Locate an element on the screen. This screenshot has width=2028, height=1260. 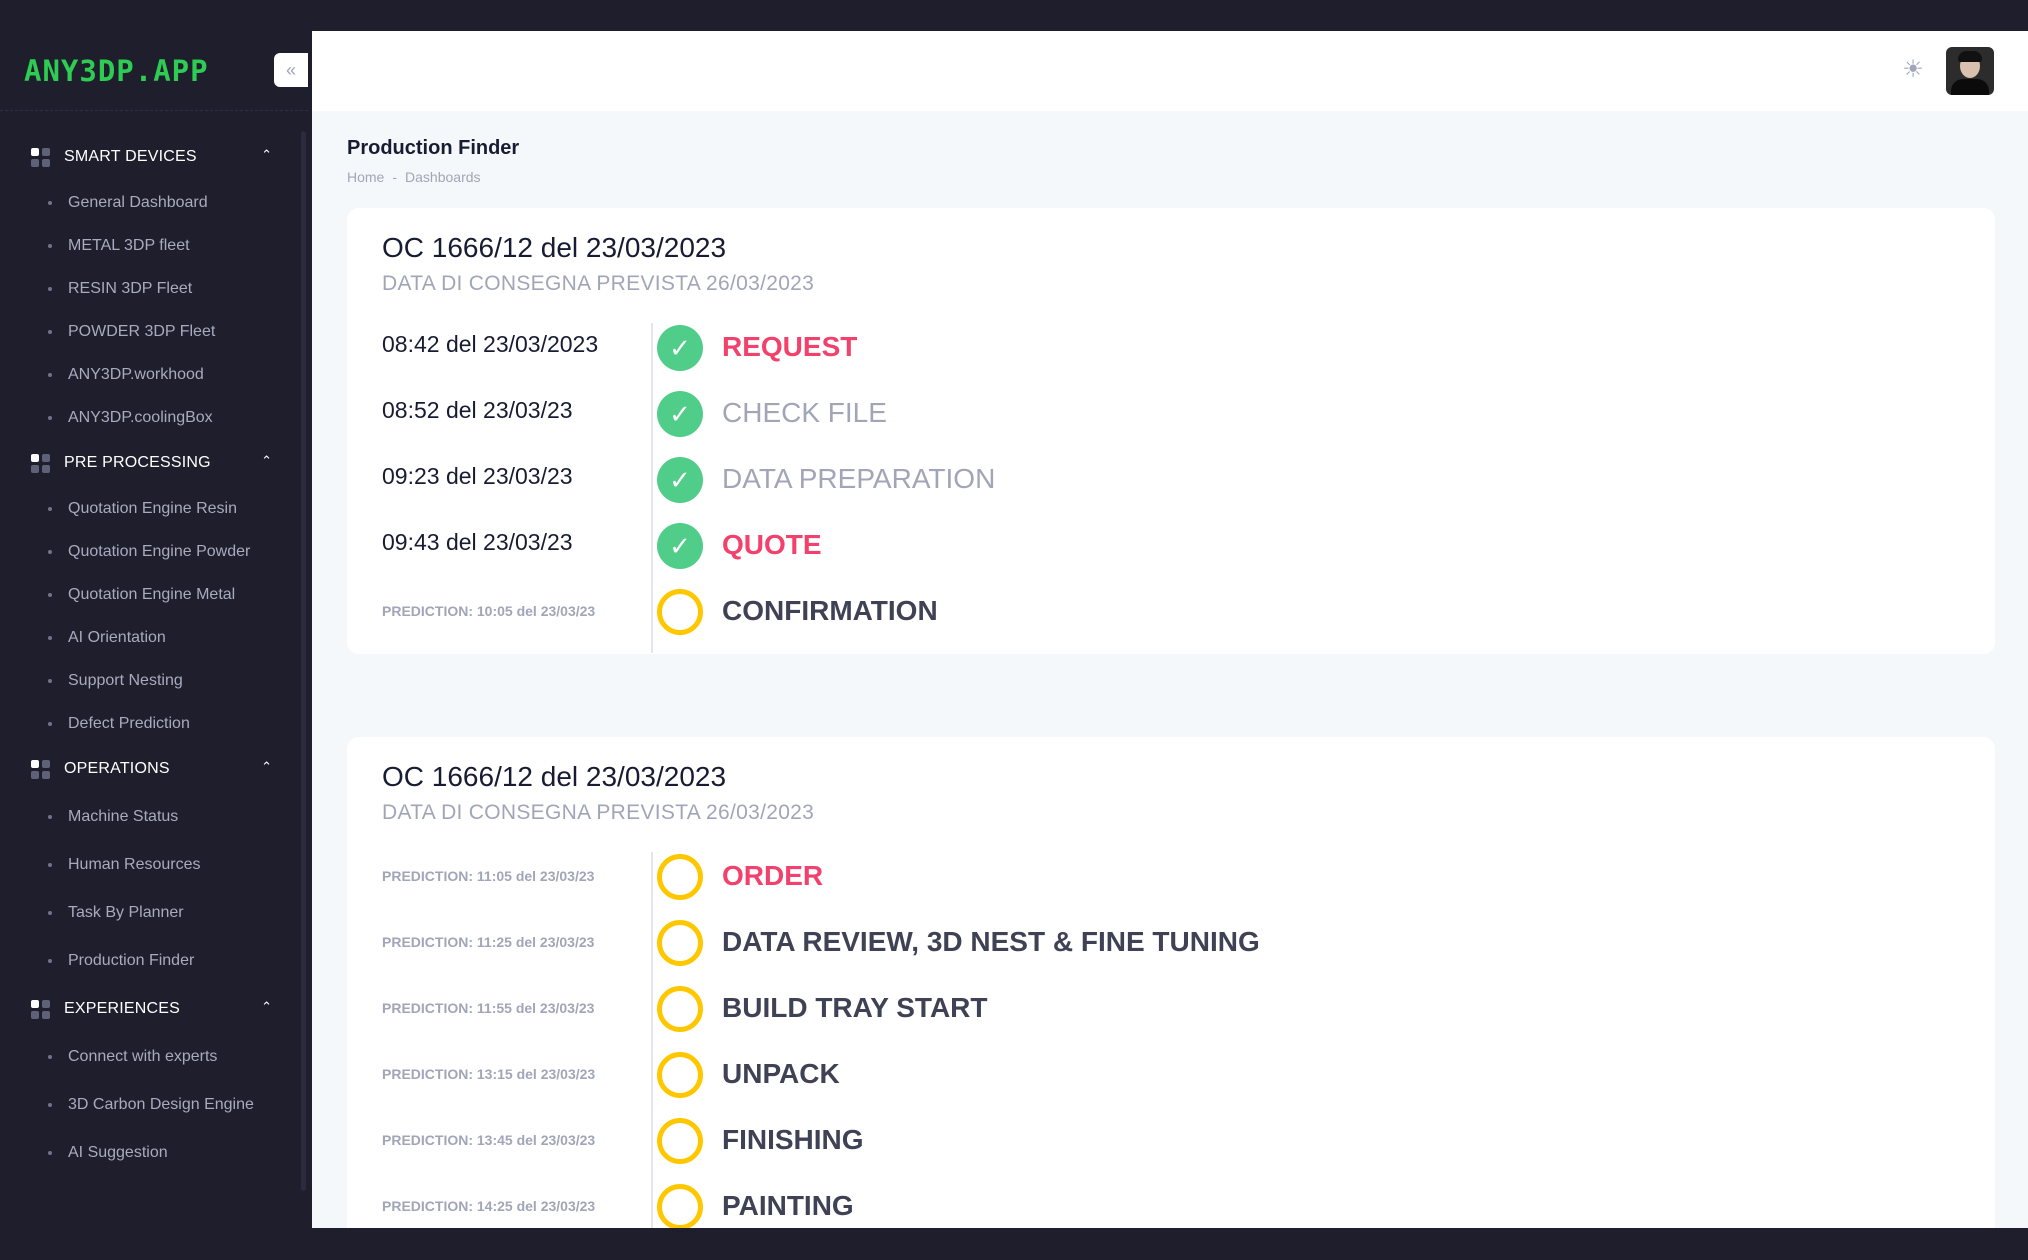
sidebar-item: AI Suggestion is located at coordinates (154, 1153).